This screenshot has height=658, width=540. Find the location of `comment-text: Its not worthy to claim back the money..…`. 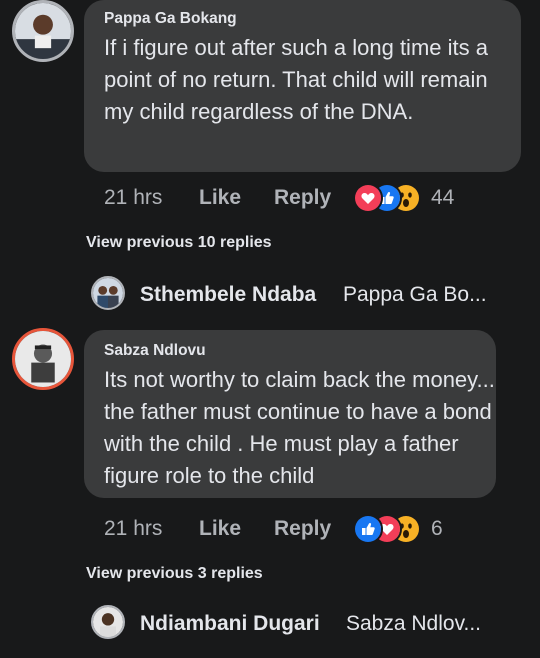

comment-text: Its not worthy to claim back the money..… is located at coordinates (299, 427).